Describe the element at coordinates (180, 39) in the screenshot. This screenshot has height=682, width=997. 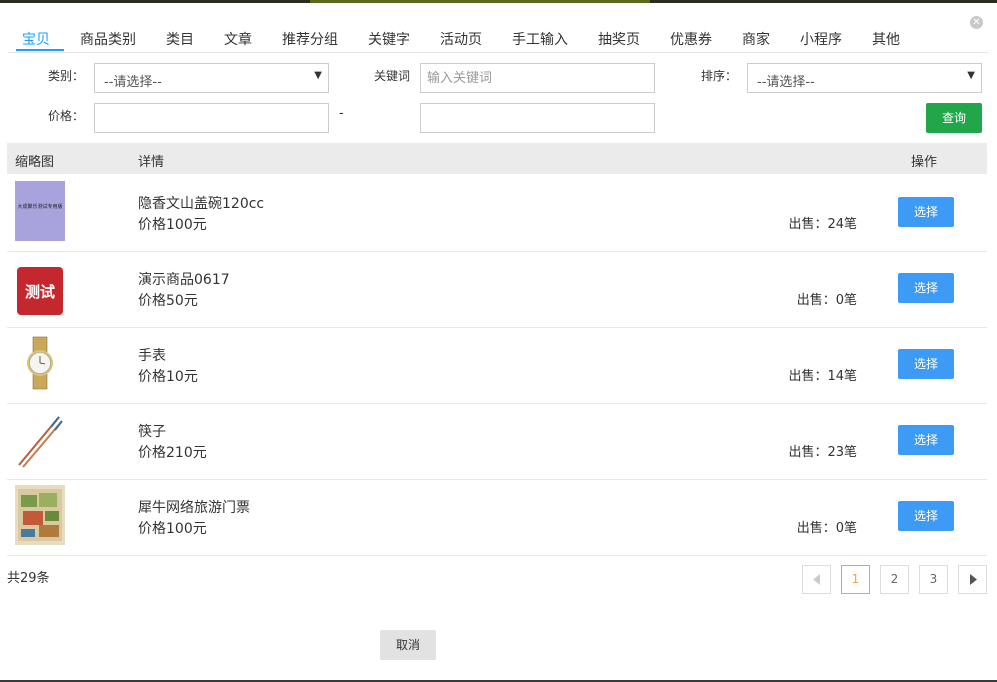
I see `tab-leimu: 类目` at that location.